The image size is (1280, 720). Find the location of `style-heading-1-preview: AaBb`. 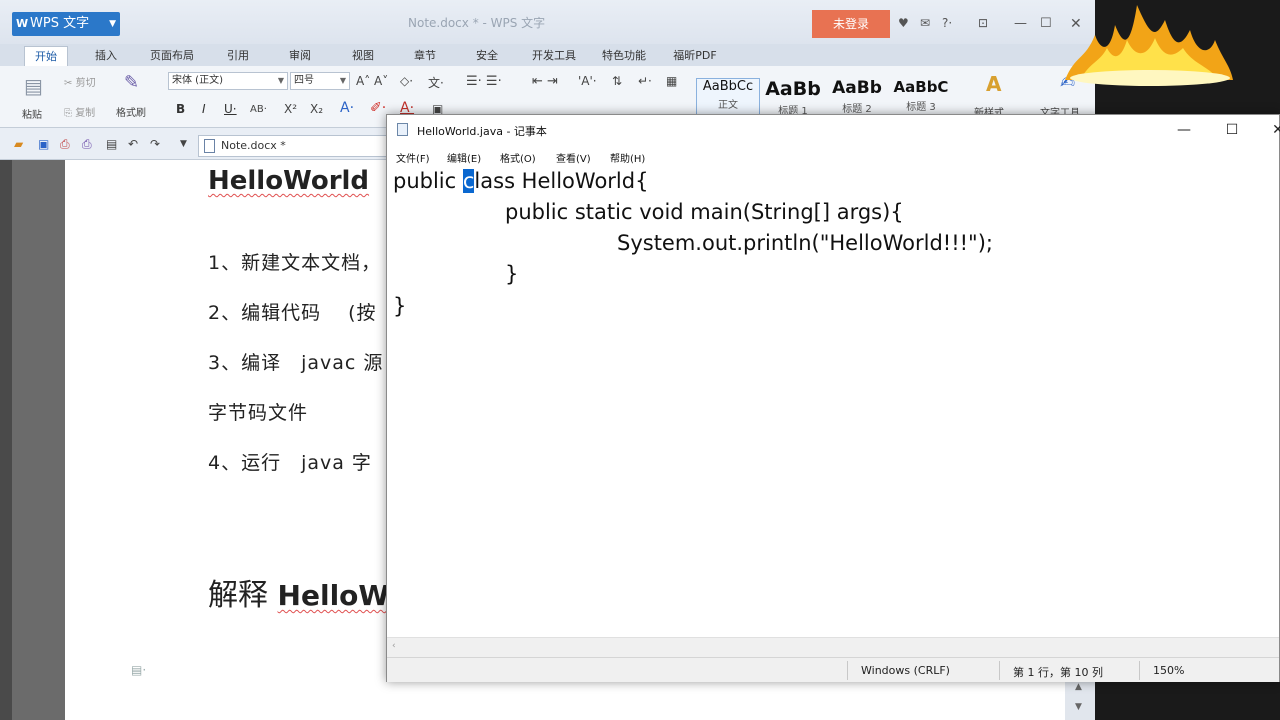

style-heading-1-preview: AaBb is located at coordinates (793, 89).